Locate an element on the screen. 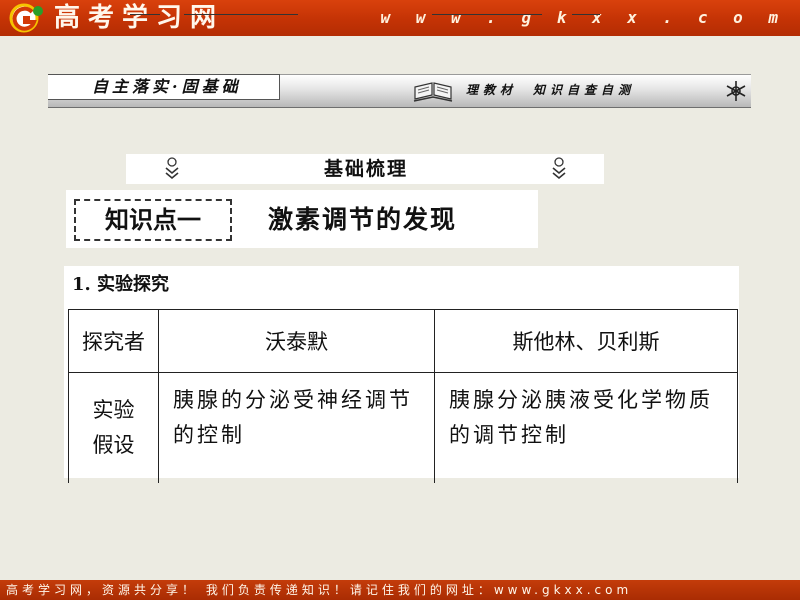 The width and height of the screenshot is (800, 600). table-header-cell: 探究者 is located at coordinates (113, 341).